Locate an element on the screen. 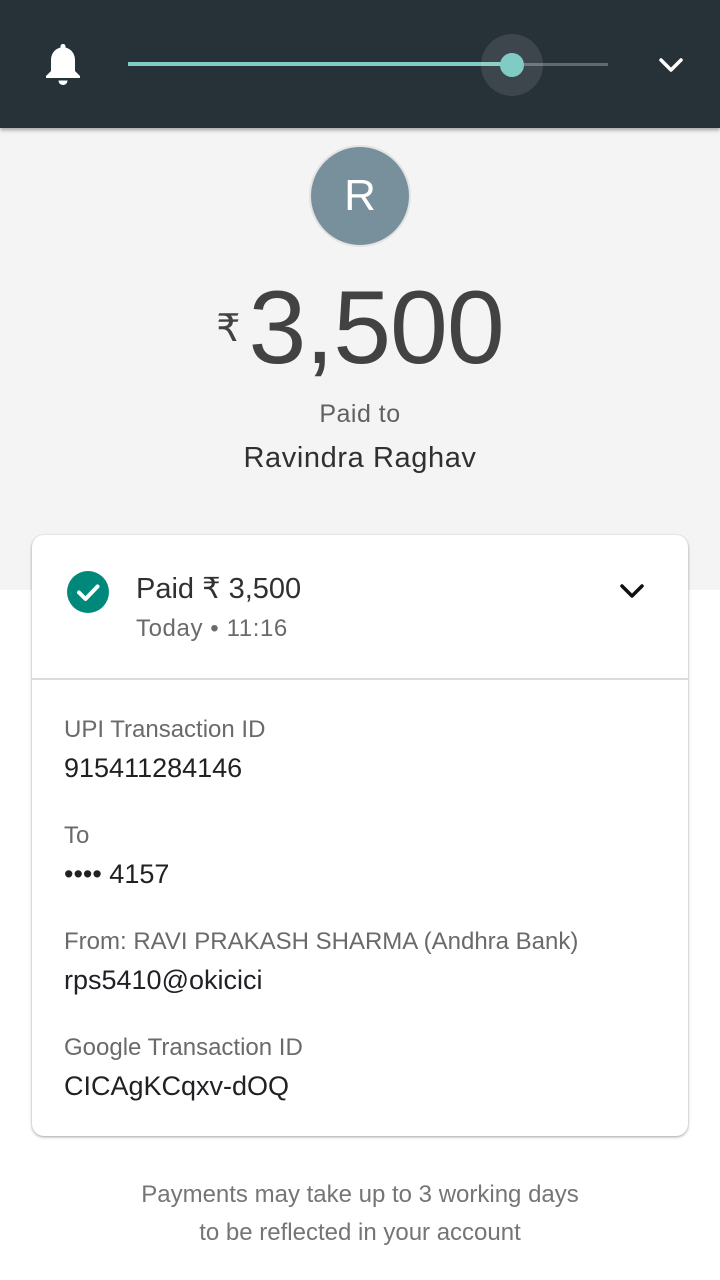 This screenshot has width=720, height=1280. to-label: To is located at coordinates (77, 835).